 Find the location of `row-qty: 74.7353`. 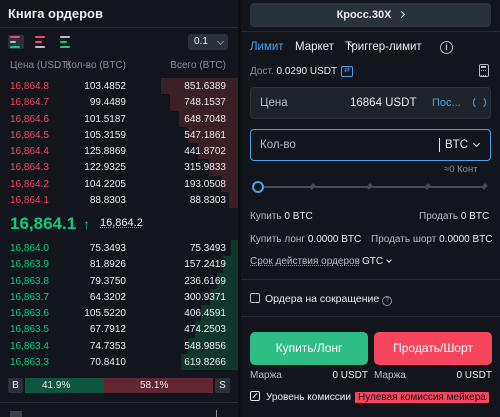

row-qty: 74.7353 is located at coordinates (107, 346).